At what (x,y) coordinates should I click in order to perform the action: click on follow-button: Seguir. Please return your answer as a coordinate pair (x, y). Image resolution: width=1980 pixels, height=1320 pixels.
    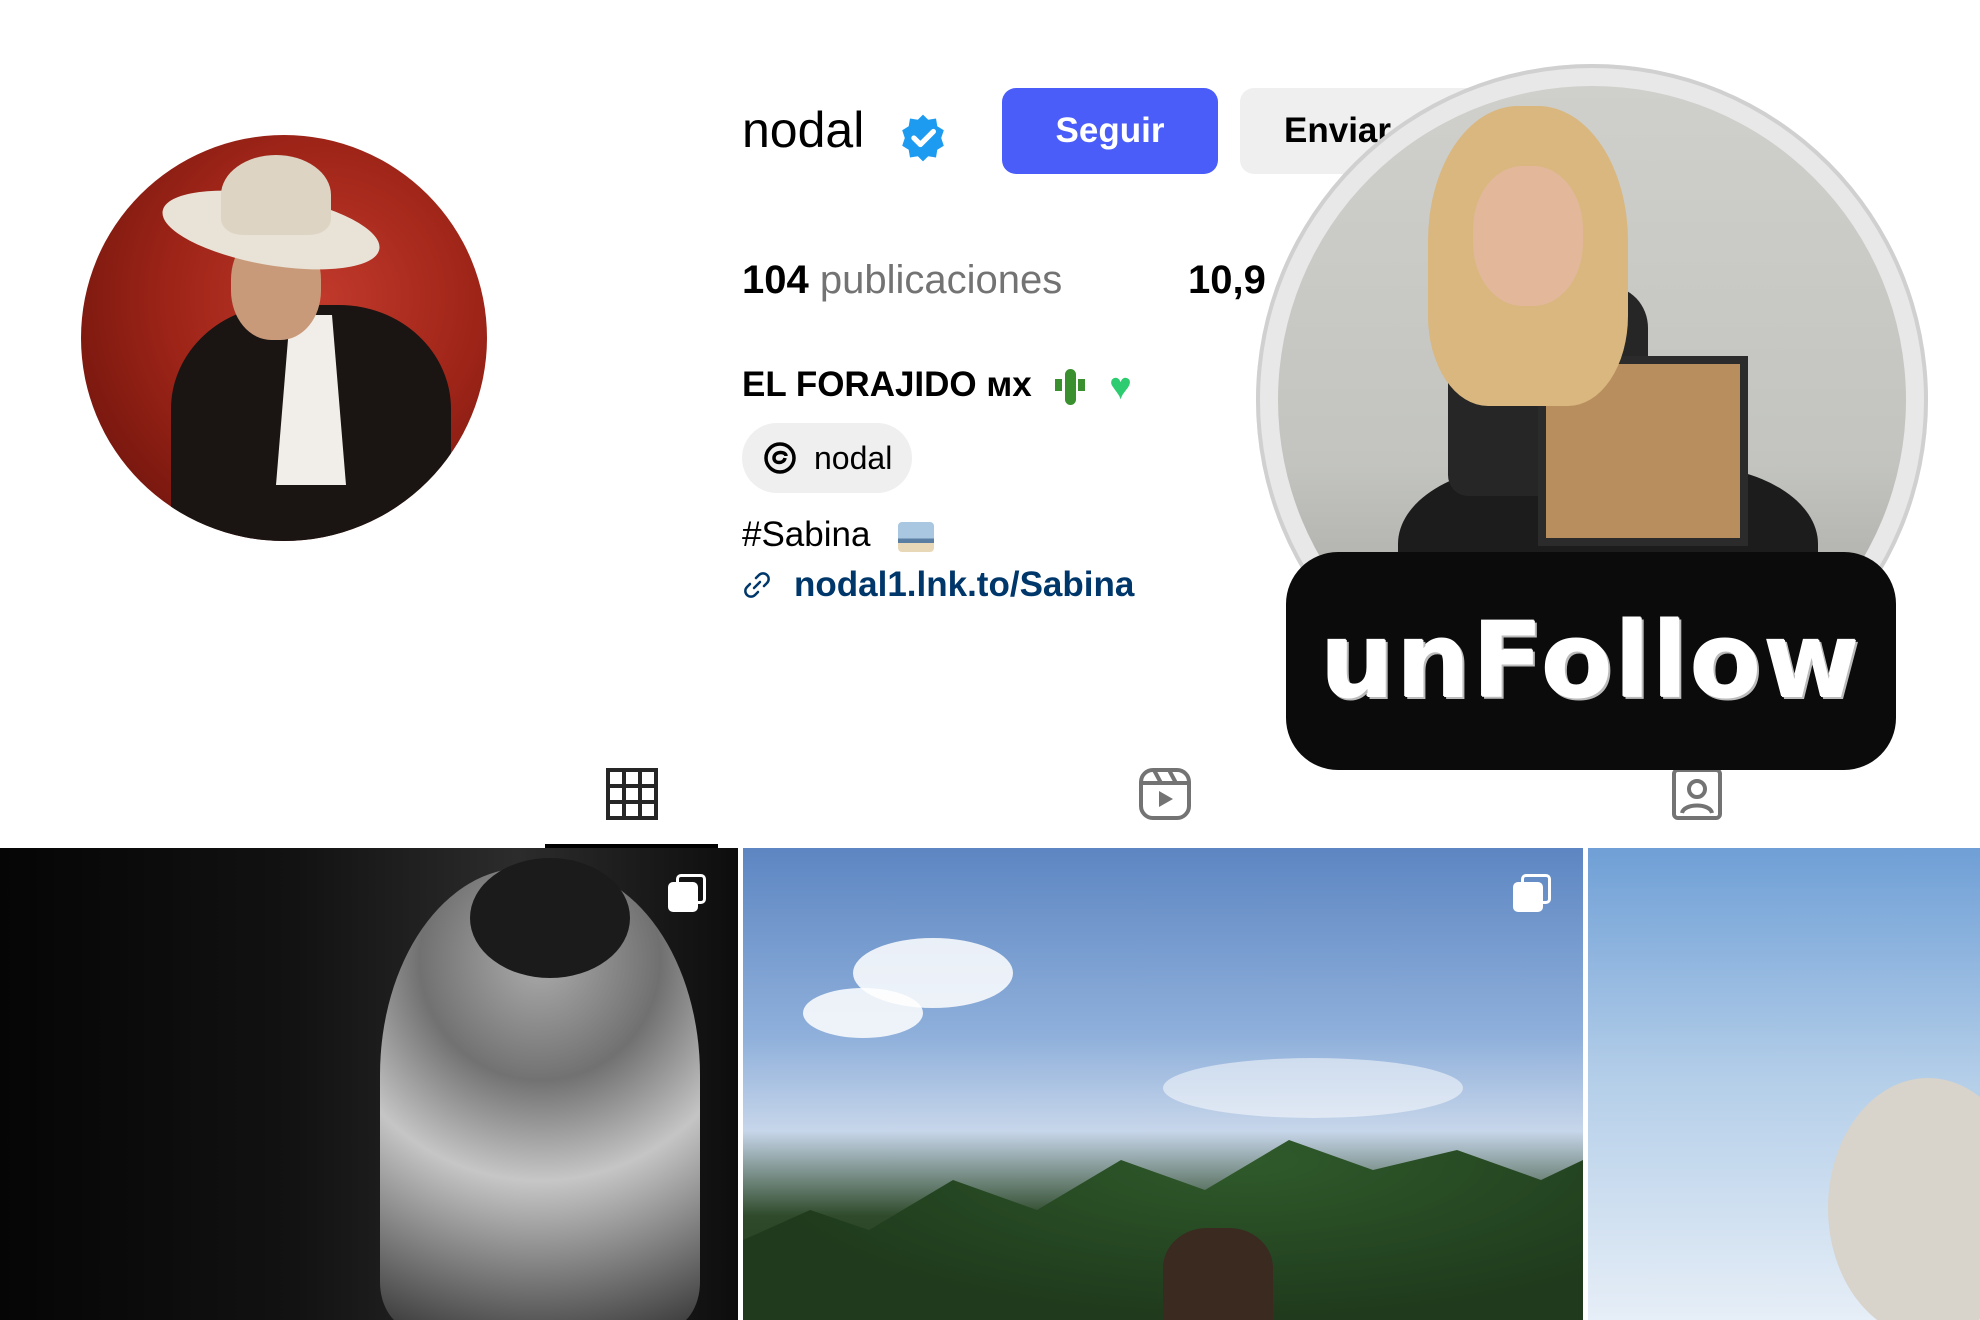
    Looking at the image, I should click on (1110, 131).